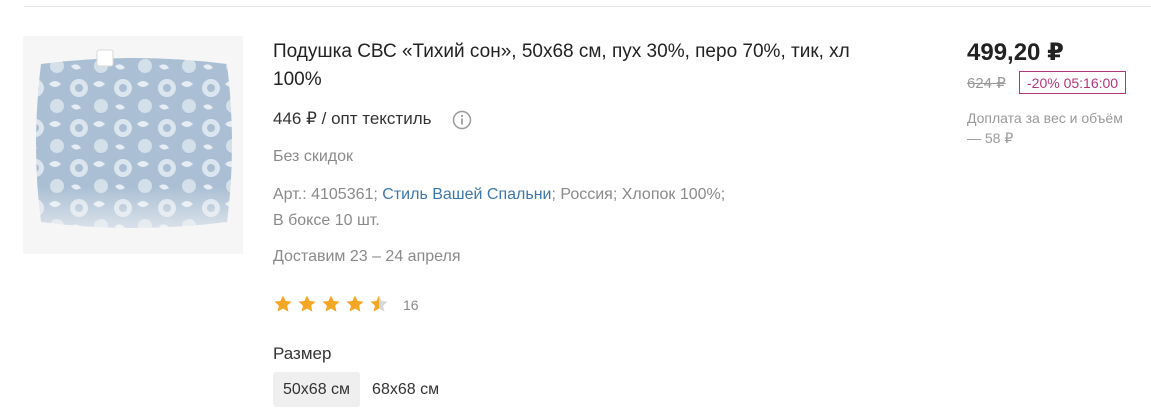 The height and width of the screenshot is (411, 1151). What do you see at coordinates (352, 118) in the screenshot?
I see `wholesale-price: 446 ₽ / опт текстиль` at bounding box center [352, 118].